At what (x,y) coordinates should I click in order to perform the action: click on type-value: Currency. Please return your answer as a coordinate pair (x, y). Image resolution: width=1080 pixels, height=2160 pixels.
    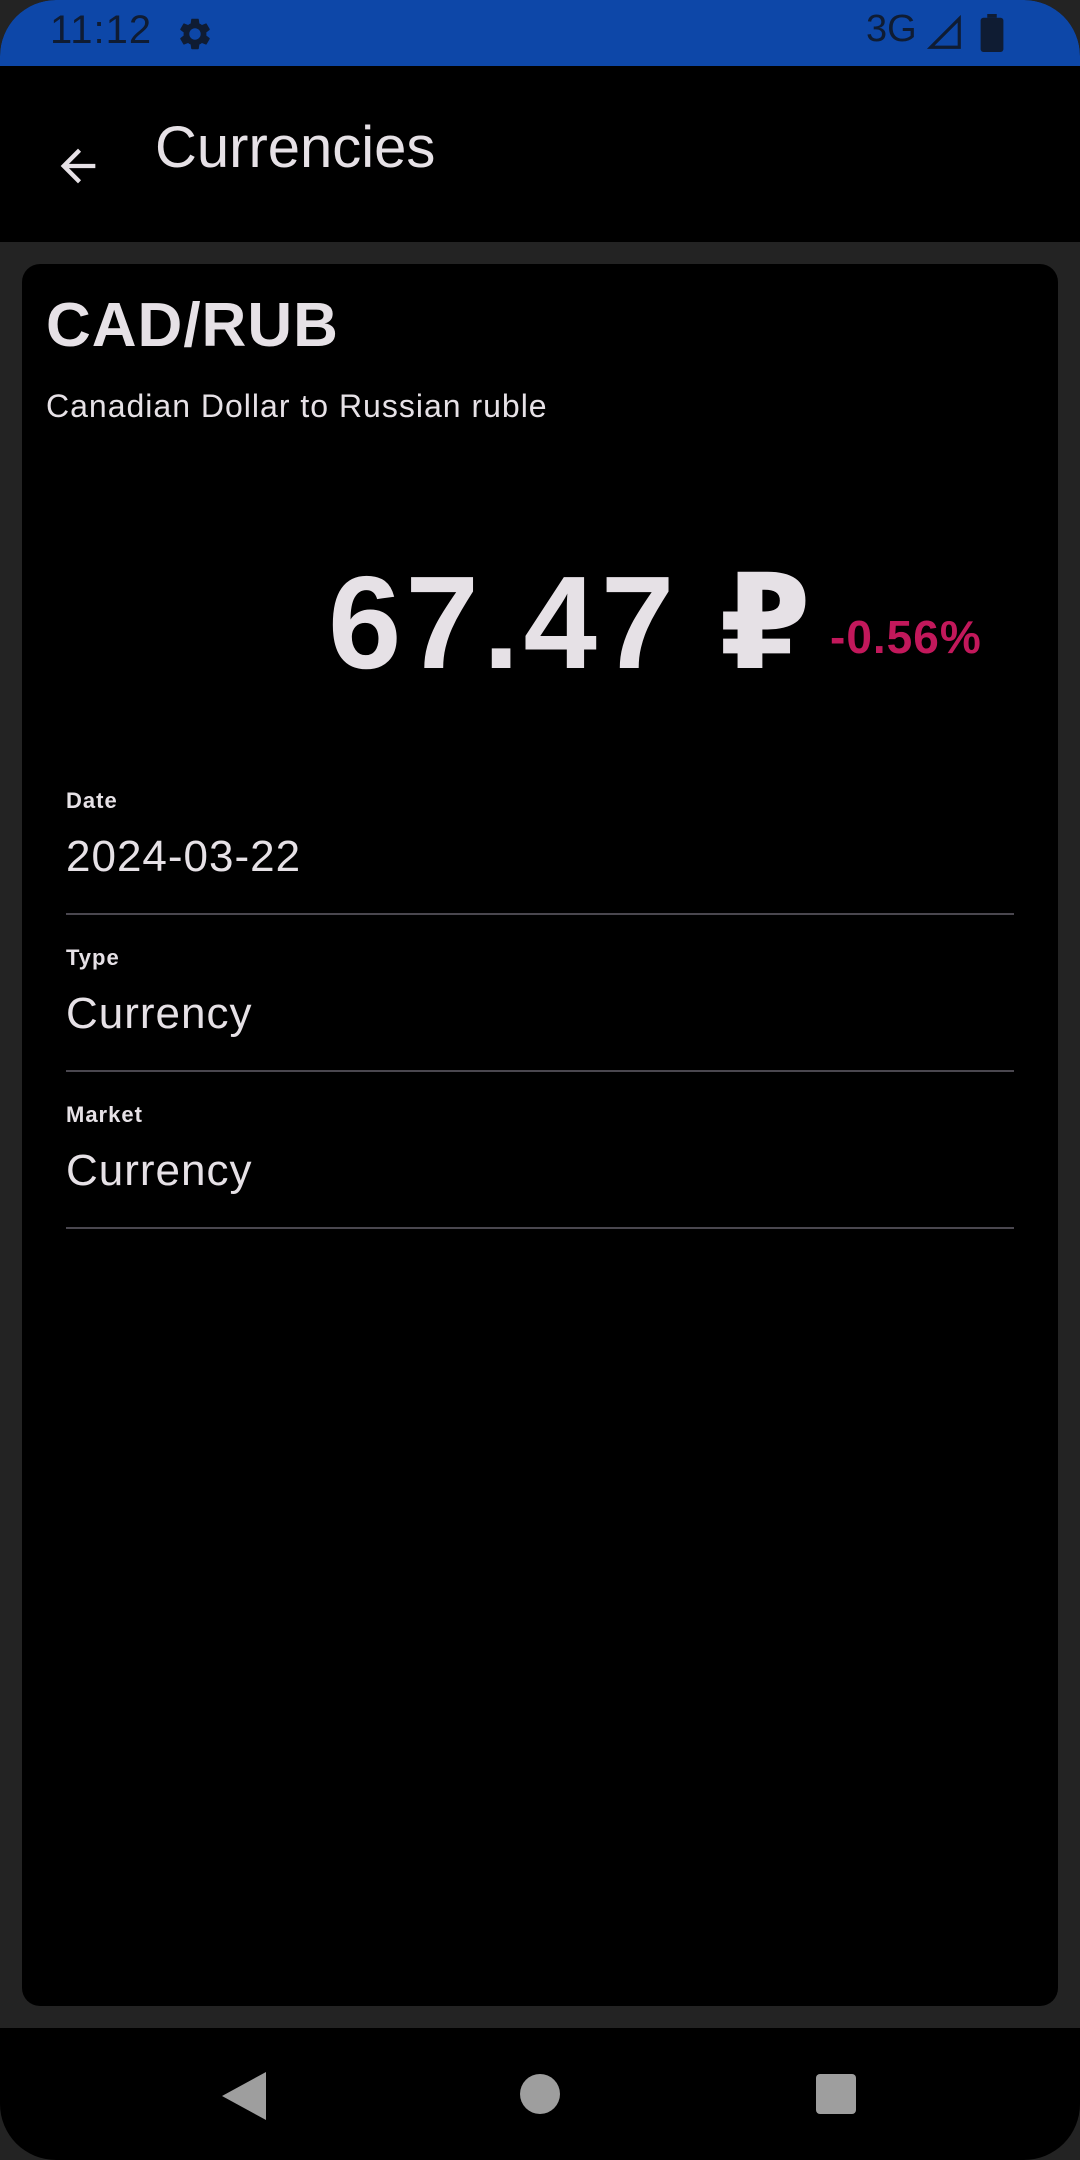
    Looking at the image, I should click on (159, 1013).